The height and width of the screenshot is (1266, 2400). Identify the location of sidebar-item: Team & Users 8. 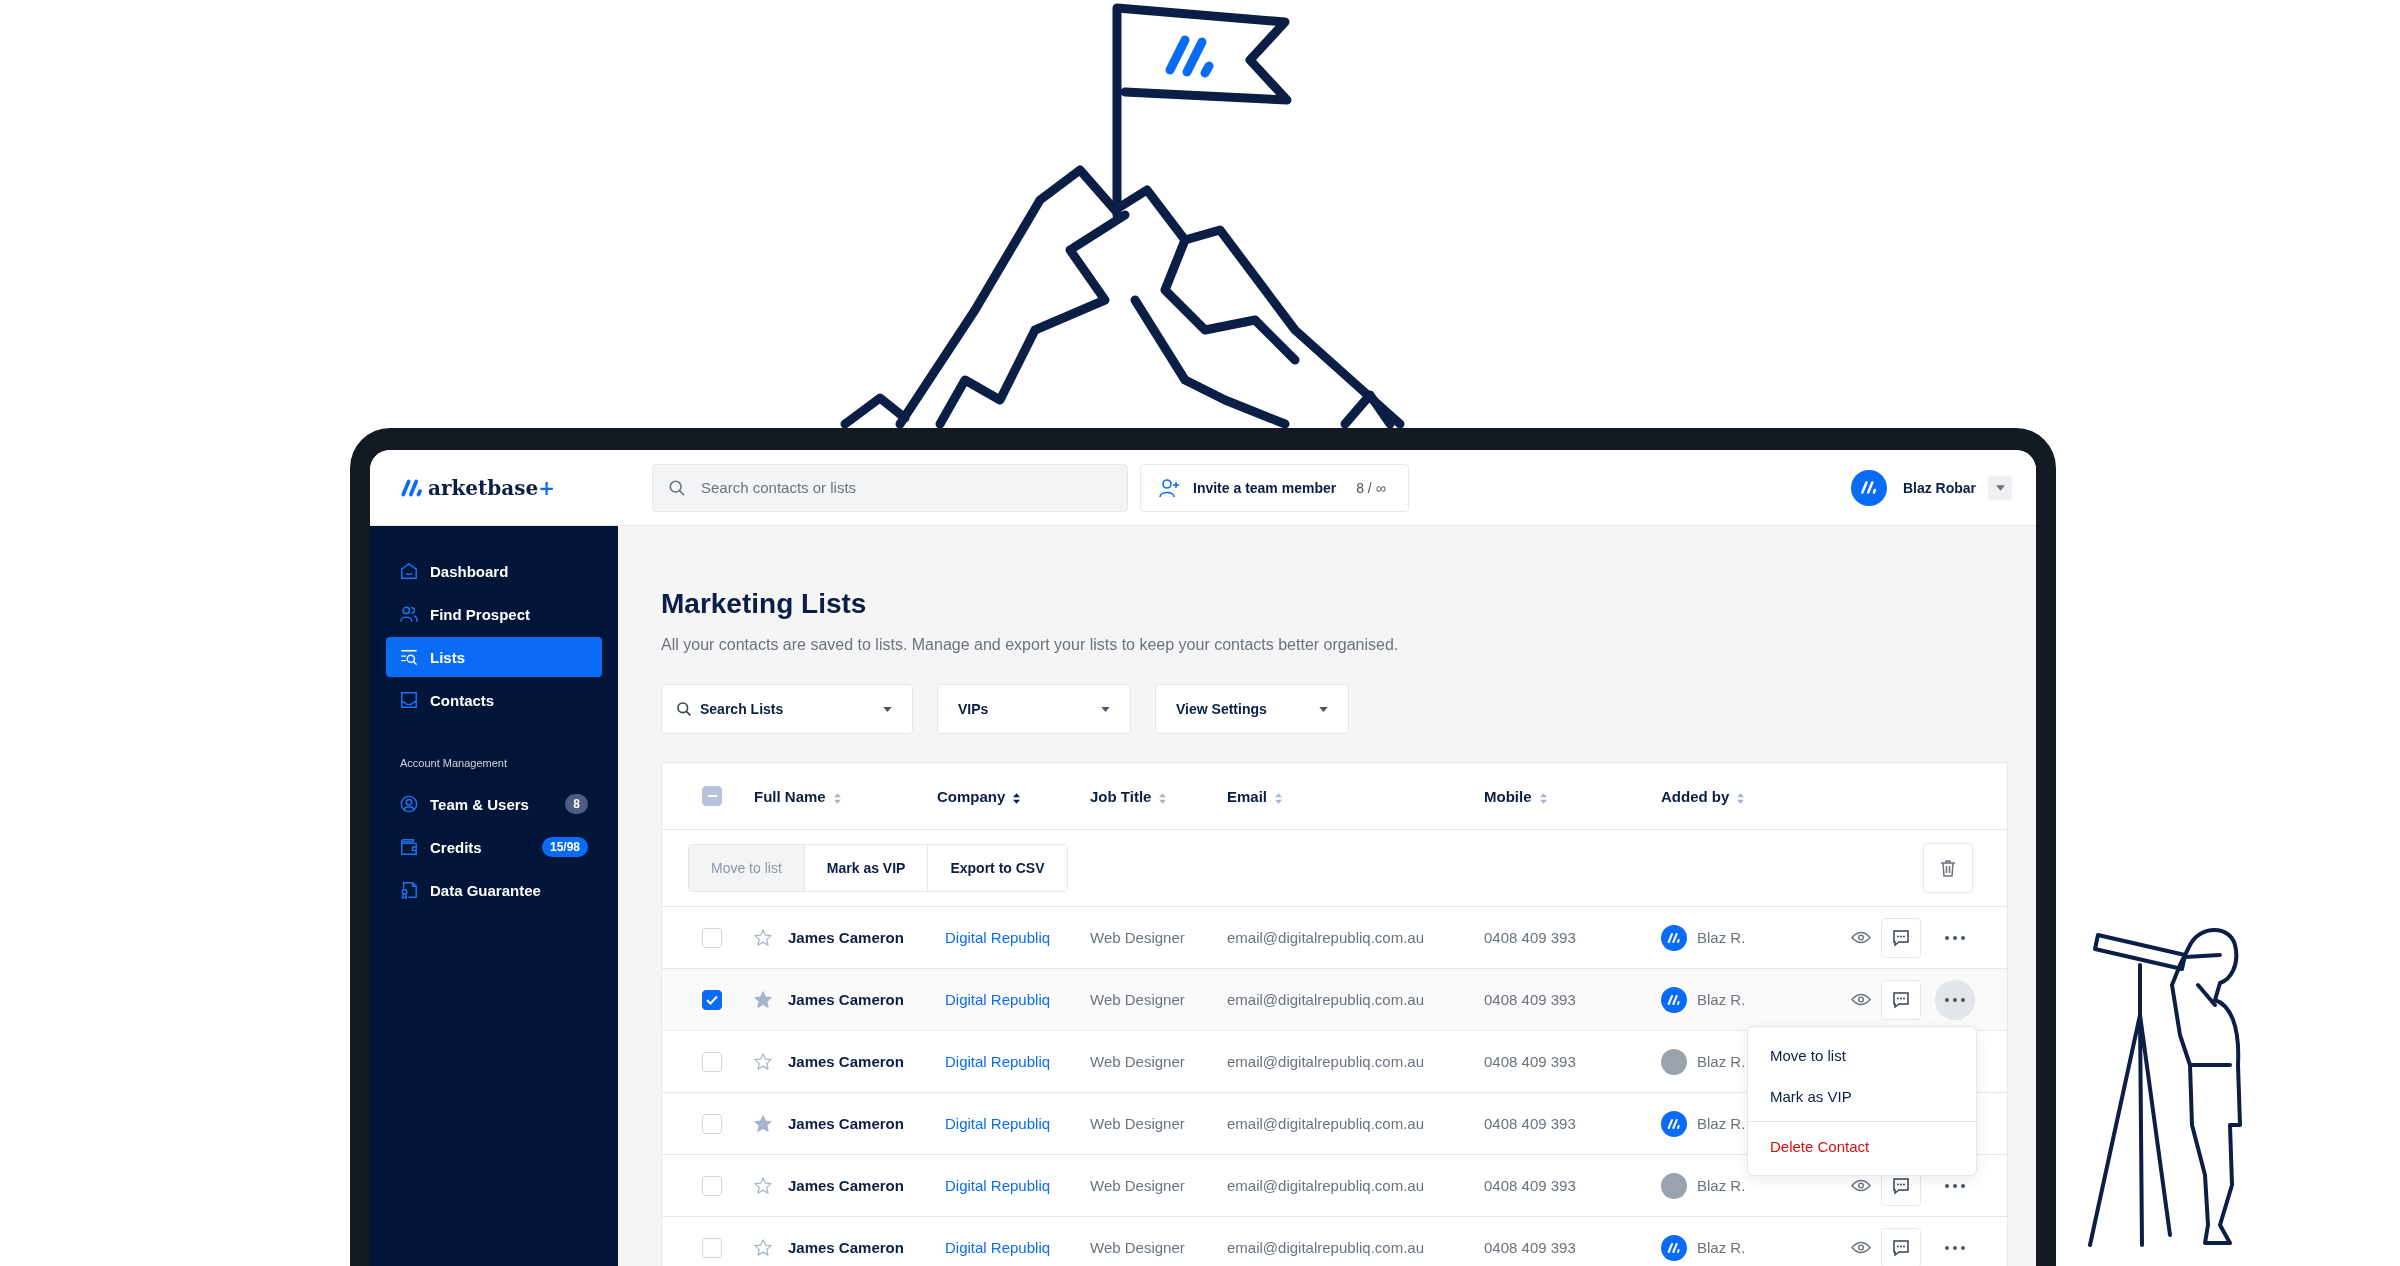
(494, 804).